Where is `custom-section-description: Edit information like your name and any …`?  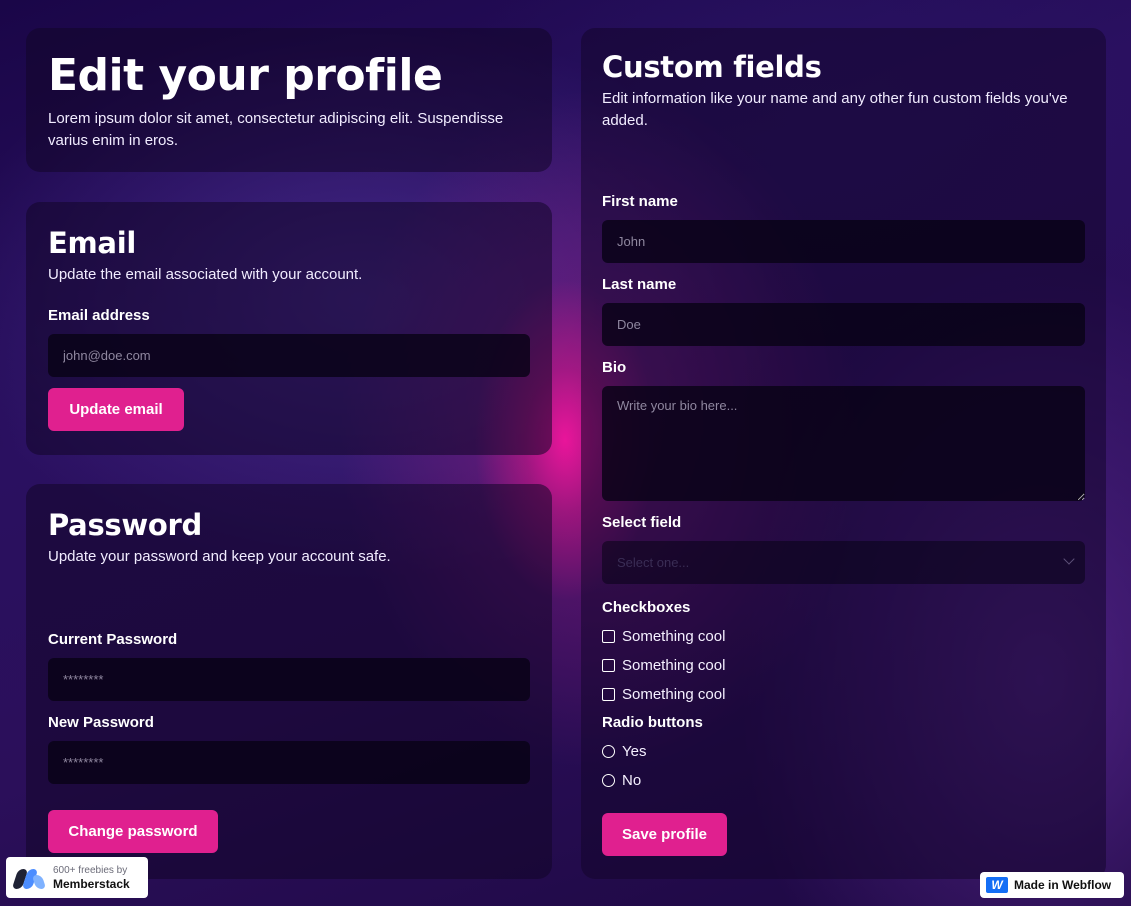
custom-section-description: Edit information like your name and any … is located at coordinates (835, 109).